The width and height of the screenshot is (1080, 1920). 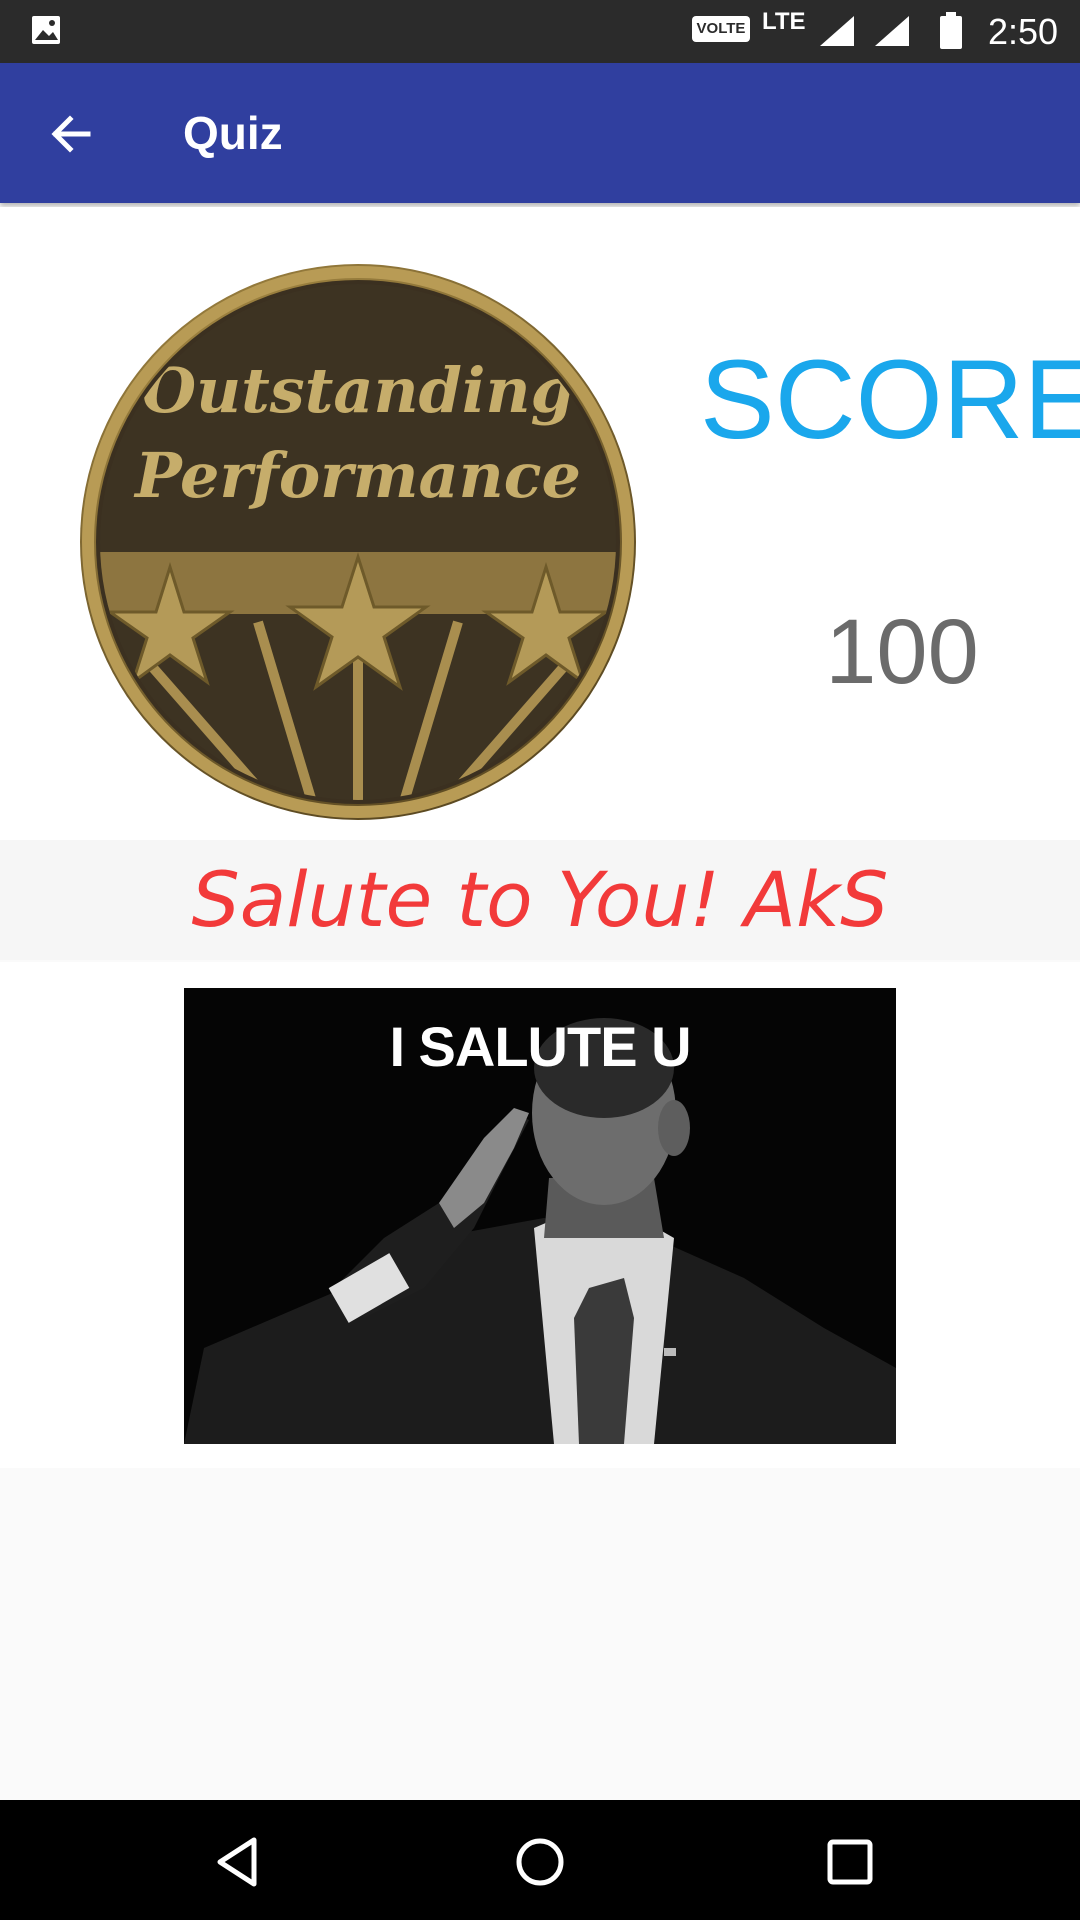 What do you see at coordinates (951, 33) in the screenshot?
I see `battery-icon` at bounding box center [951, 33].